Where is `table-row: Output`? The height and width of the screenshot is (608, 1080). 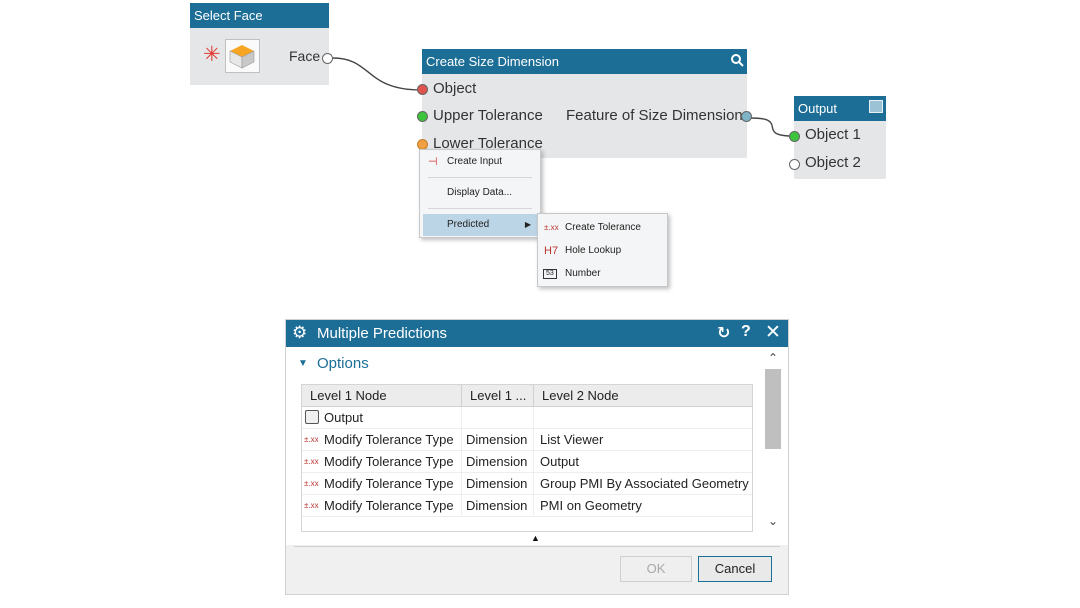
table-row: Output is located at coordinates (527, 418).